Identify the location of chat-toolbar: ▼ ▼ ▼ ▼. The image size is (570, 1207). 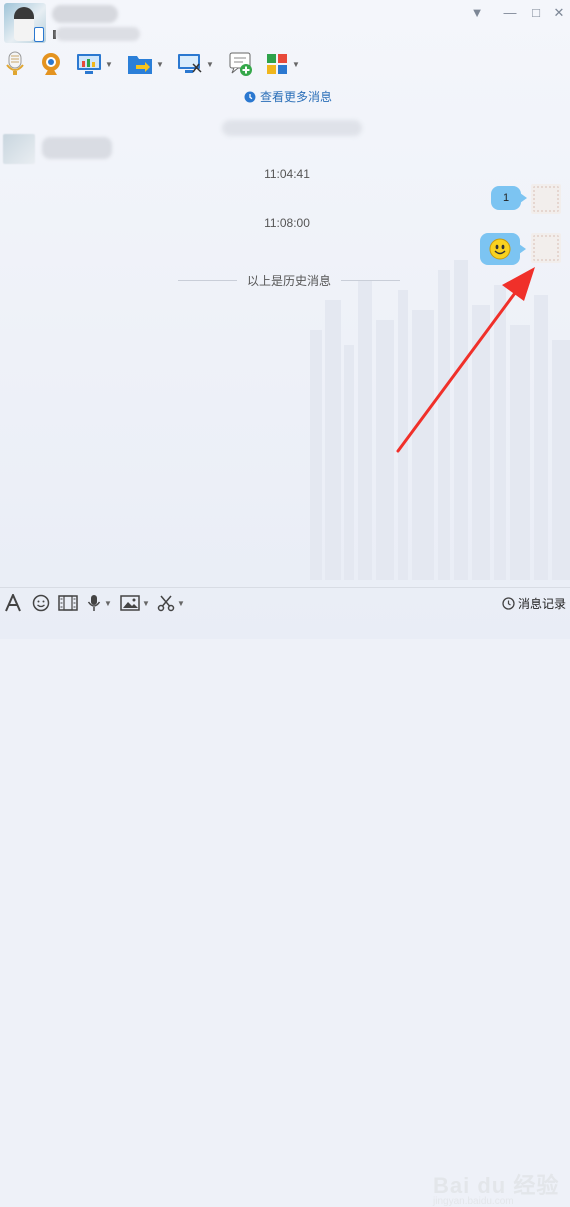
(160, 64).